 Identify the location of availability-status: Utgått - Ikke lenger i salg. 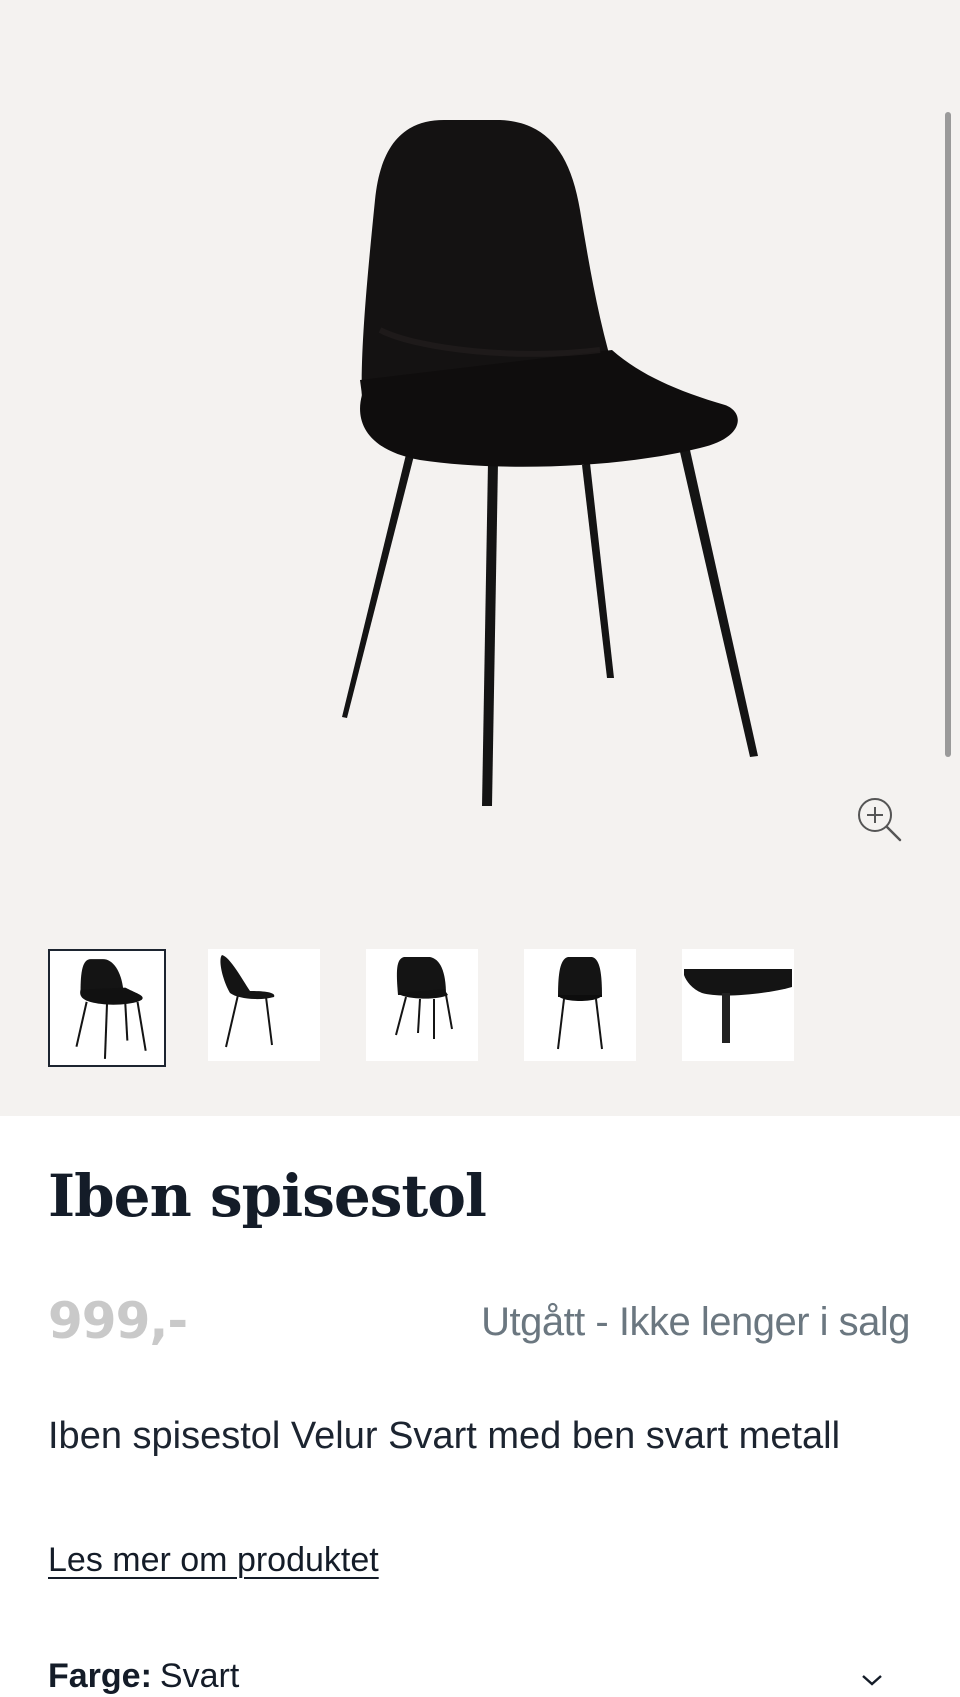
(695, 1322).